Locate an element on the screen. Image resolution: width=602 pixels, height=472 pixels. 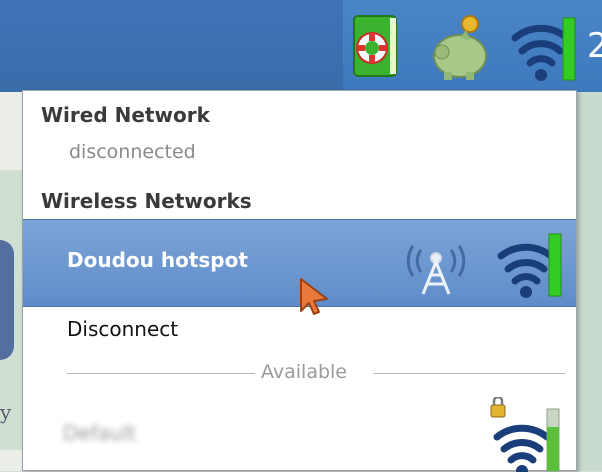
mouse-cursor-icon is located at coordinates (314, 296).